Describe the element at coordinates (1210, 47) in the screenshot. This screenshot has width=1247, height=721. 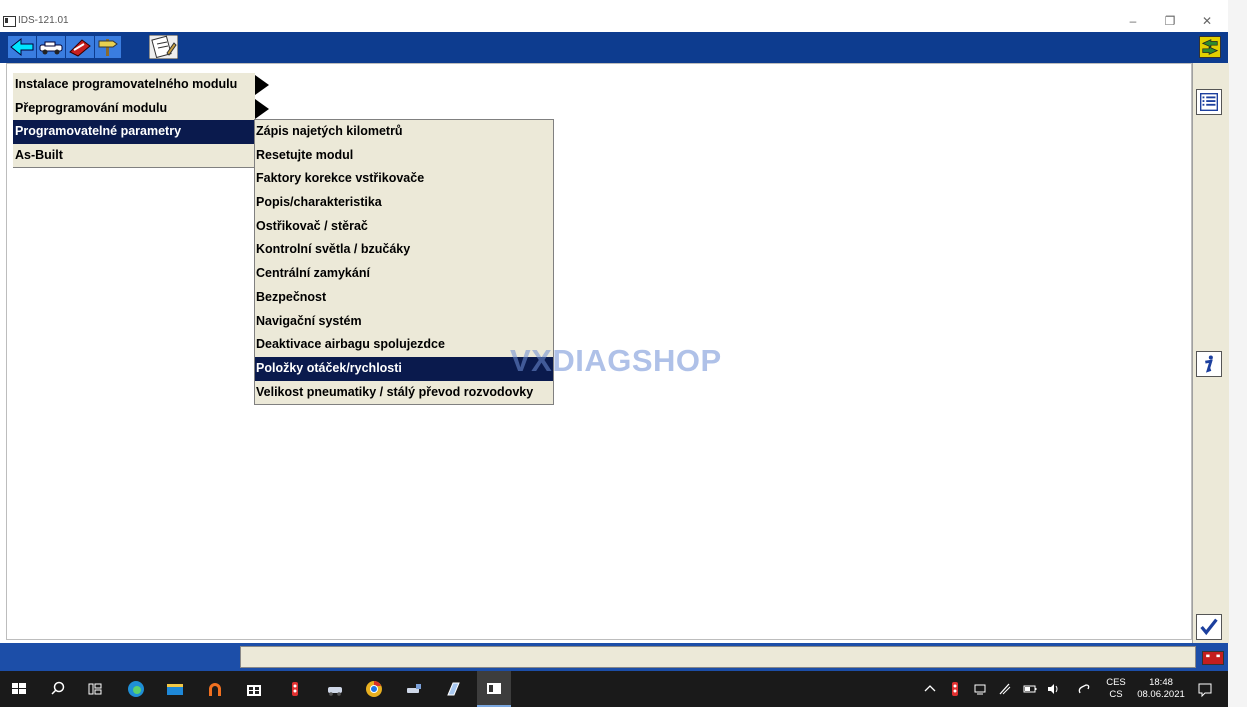
I see `swap-arrows-icon` at that location.